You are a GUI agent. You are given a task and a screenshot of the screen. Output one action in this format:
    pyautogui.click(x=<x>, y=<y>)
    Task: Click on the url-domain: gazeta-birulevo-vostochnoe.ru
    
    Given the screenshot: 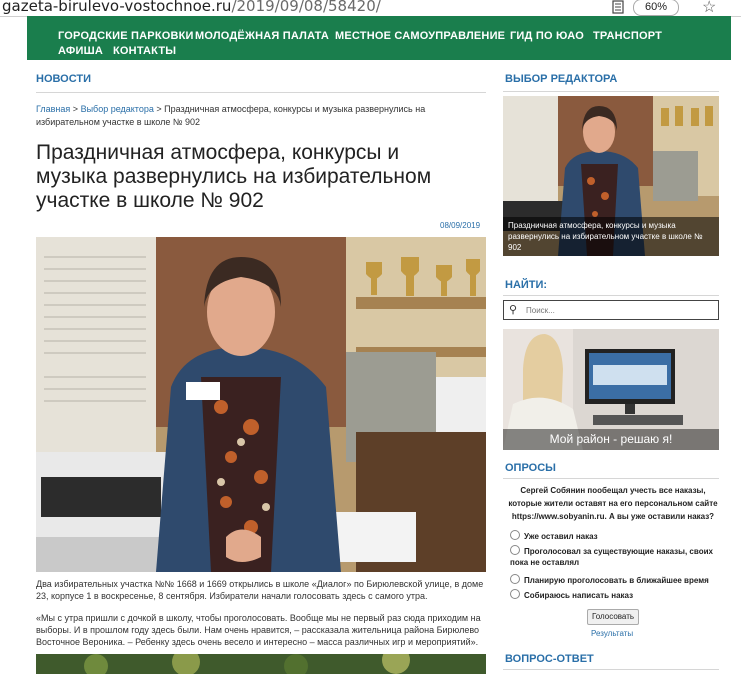 What is the action you would take?
    pyautogui.click(x=117, y=7)
    